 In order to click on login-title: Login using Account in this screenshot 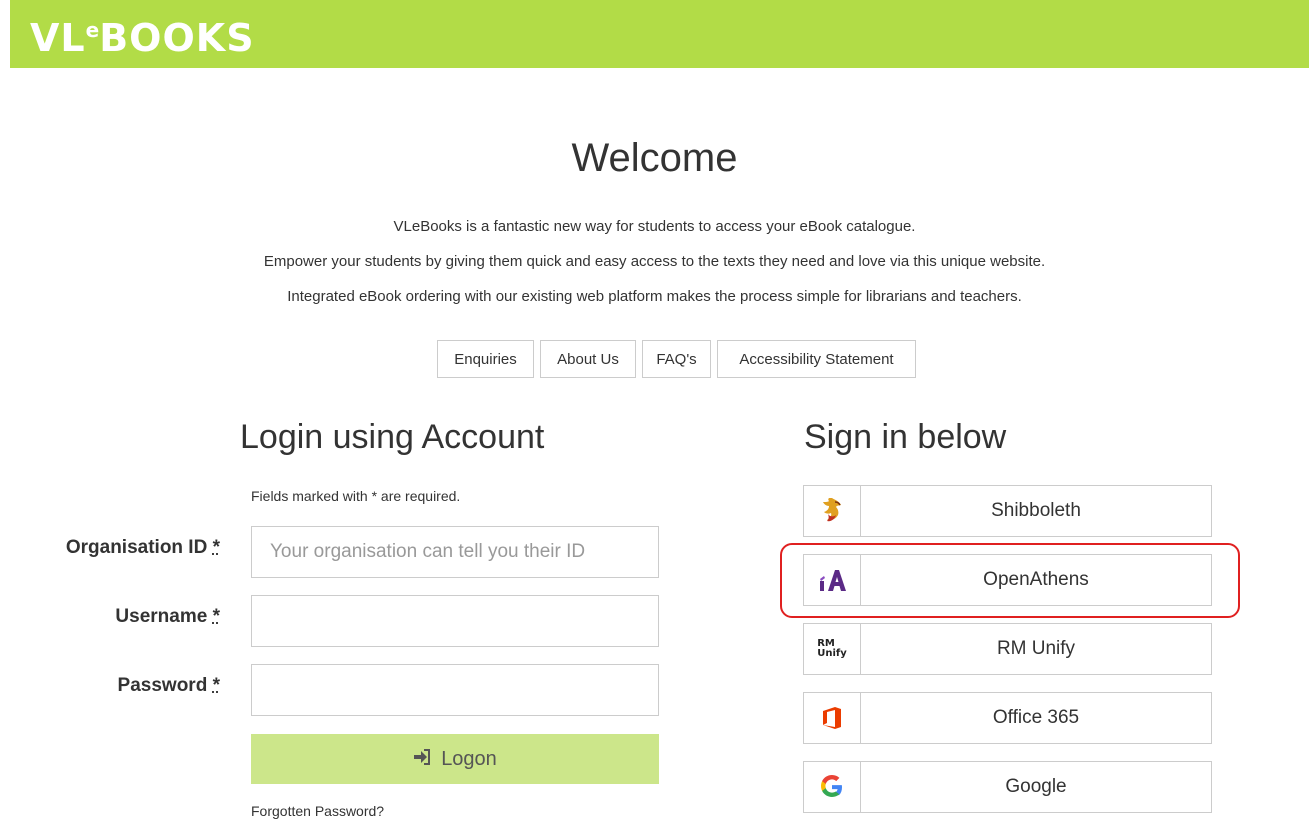, I will do `click(392, 437)`.